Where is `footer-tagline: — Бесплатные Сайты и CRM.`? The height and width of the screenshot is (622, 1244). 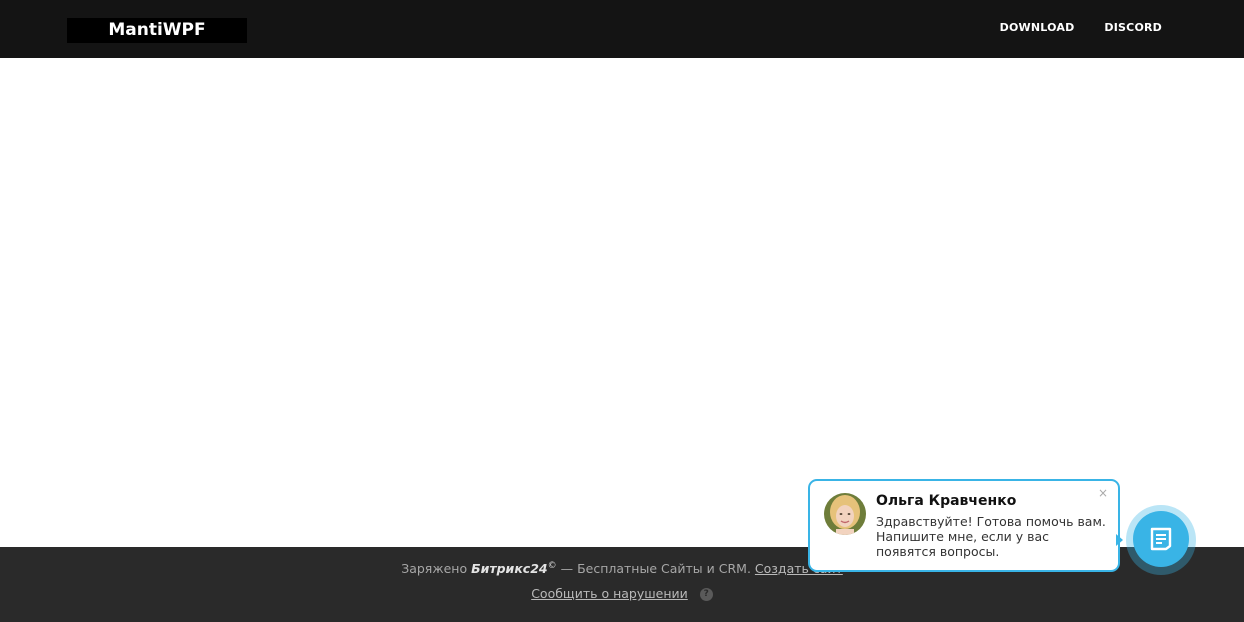 footer-tagline: — Бесплатные Сайты и CRM. is located at coordinates (655, 569).